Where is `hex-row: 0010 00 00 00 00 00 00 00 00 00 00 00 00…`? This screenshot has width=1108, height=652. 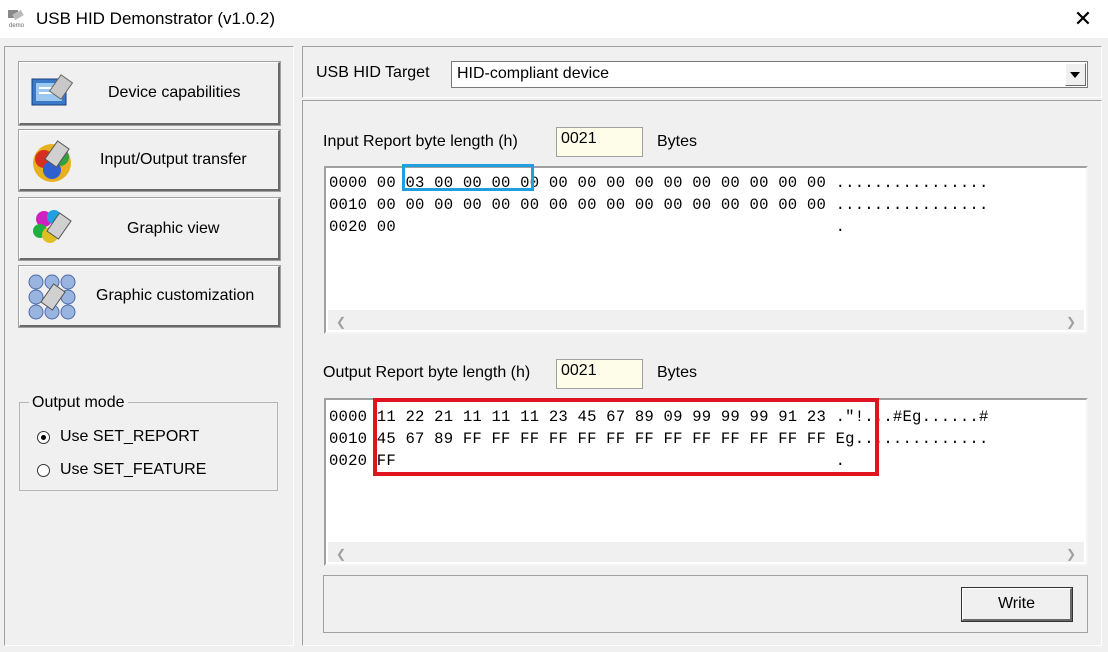 hex-row: 0010 00 00 00 00 00 00 00 00 00 00 00 00… is located at coordinates (659, 205).